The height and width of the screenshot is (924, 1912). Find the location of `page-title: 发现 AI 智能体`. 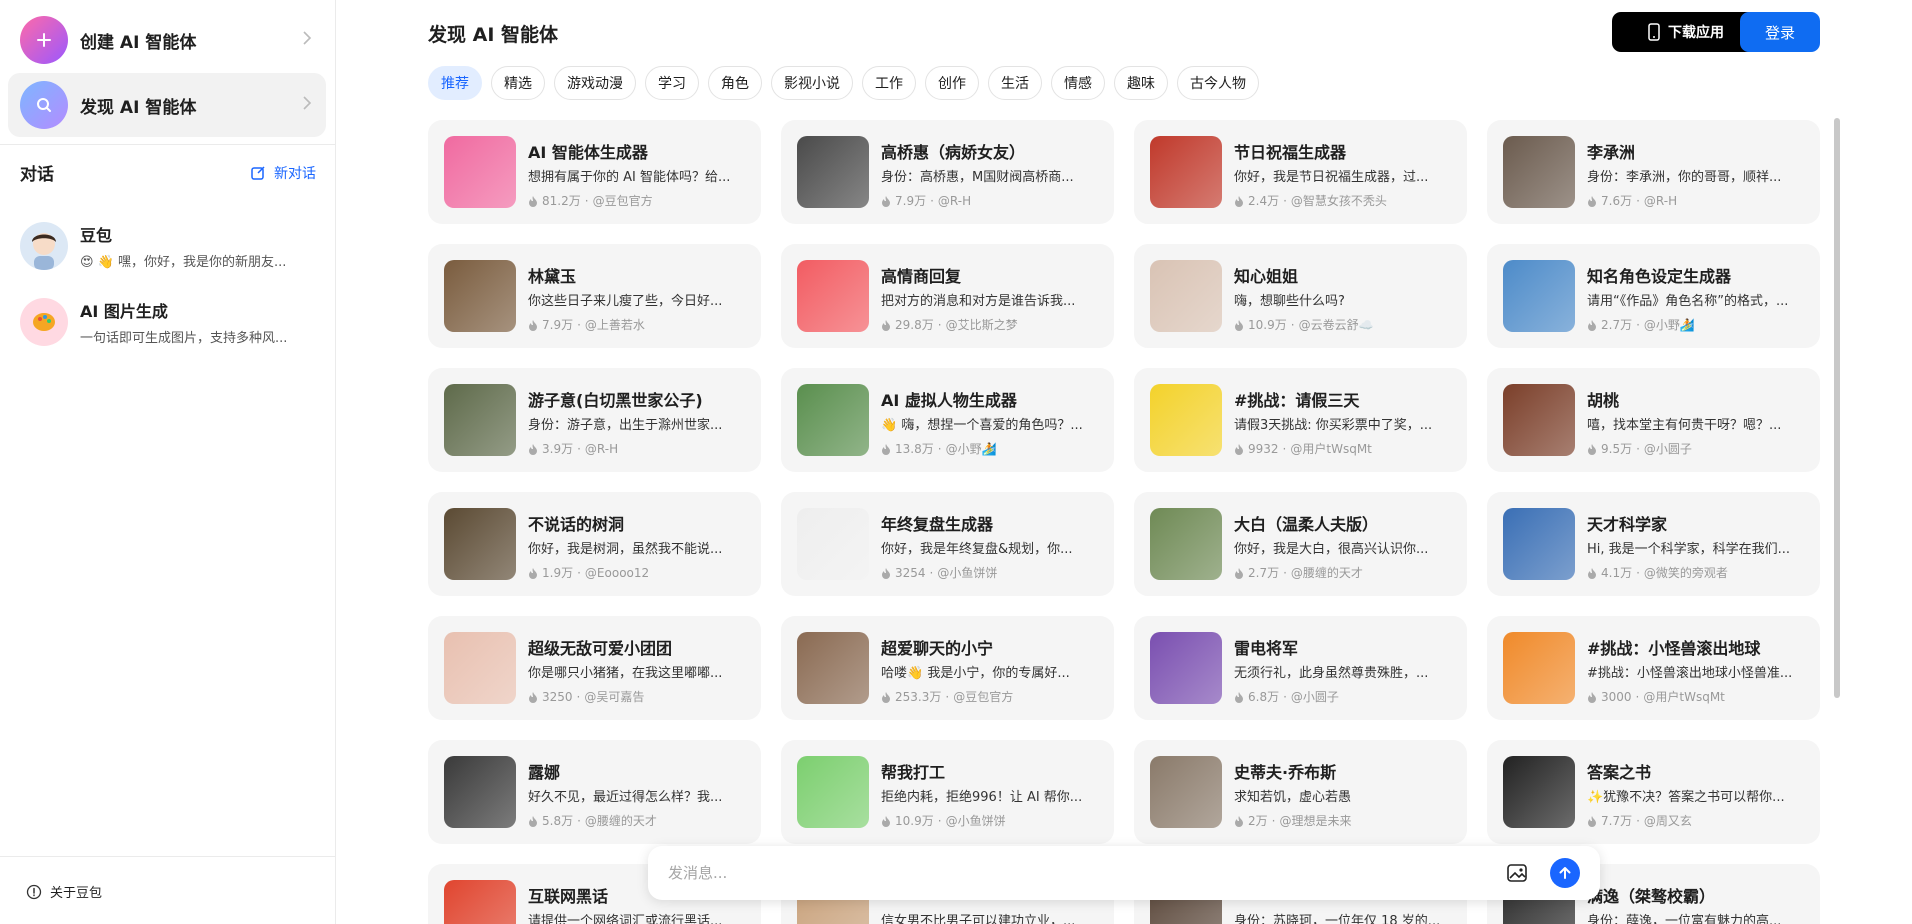

page-title: 发现 AI 智能体 is located at coordinates (493, 35).